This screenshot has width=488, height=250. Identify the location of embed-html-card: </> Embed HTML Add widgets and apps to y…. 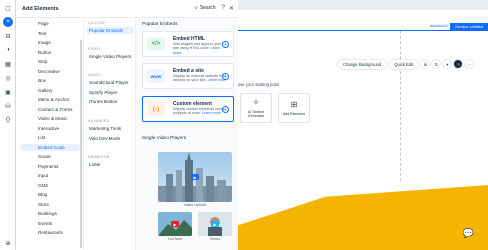
(188, 44).